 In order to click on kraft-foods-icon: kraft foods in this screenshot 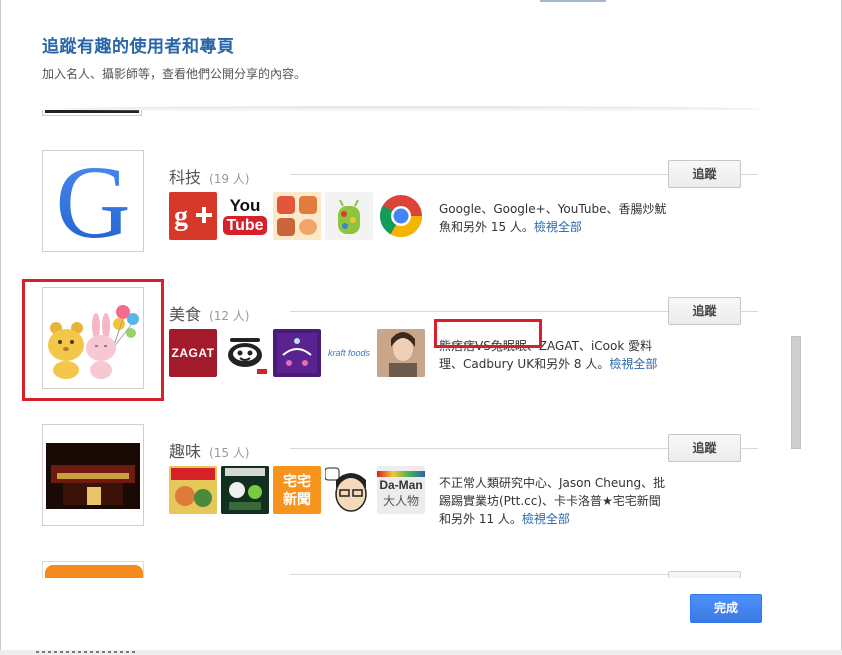, I will do `click(349, 353)`.